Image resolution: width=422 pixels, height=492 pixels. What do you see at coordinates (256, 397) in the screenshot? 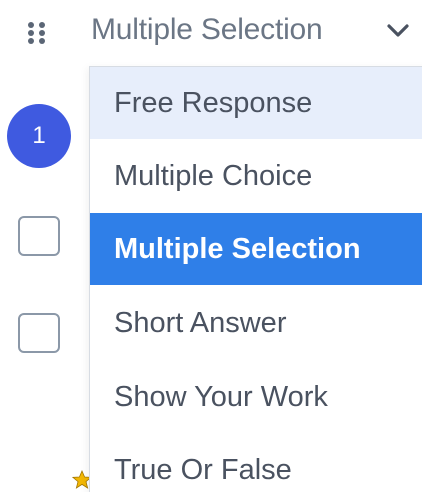
I see `option-show-your-work: Show Your Work` at bounding box center [256, 397].